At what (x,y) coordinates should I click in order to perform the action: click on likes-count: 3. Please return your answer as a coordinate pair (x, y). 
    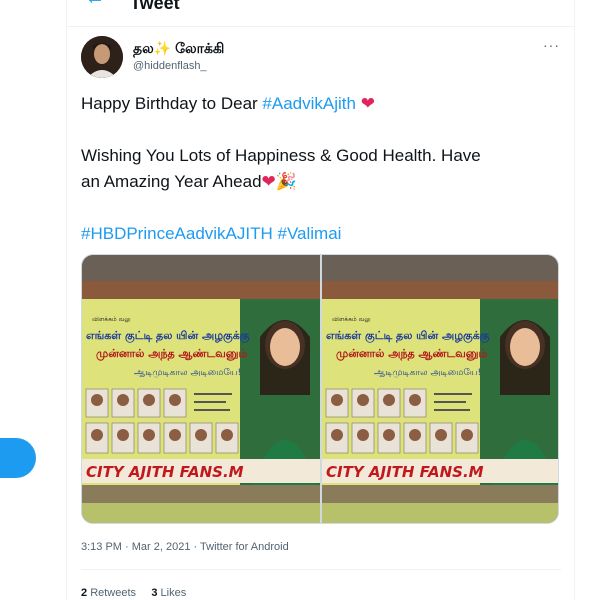
    Looking at the image, I should click on (154, 593).